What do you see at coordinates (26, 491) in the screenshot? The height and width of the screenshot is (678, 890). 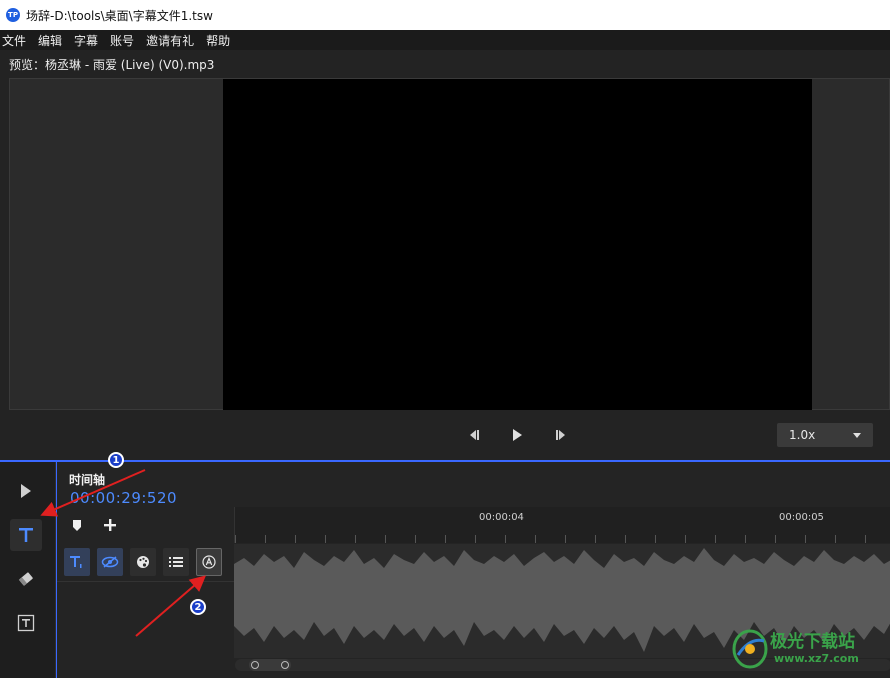 I see `select-tool-icon` at bounding box center [26, 491].